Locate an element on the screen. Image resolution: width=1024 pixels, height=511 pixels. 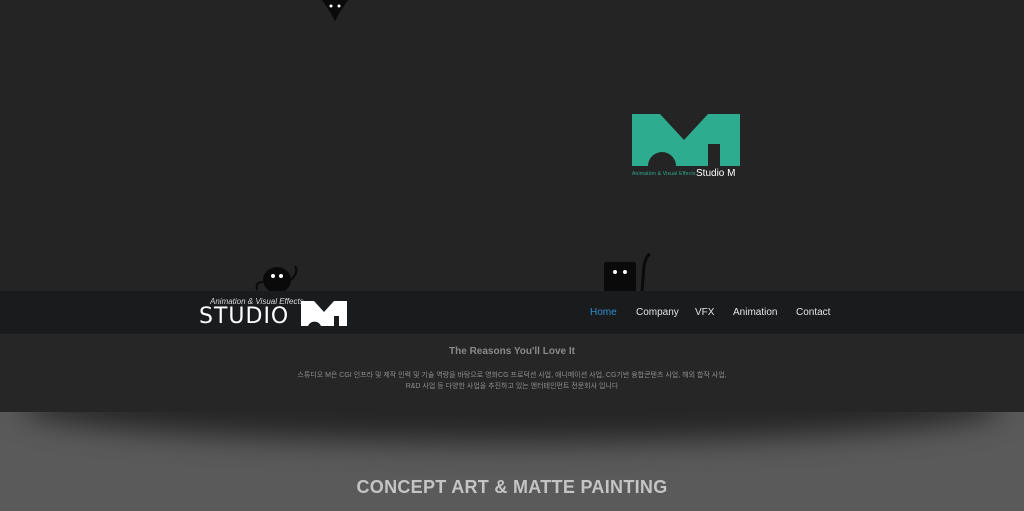
main-navbar is located at coordinates (512, 312).